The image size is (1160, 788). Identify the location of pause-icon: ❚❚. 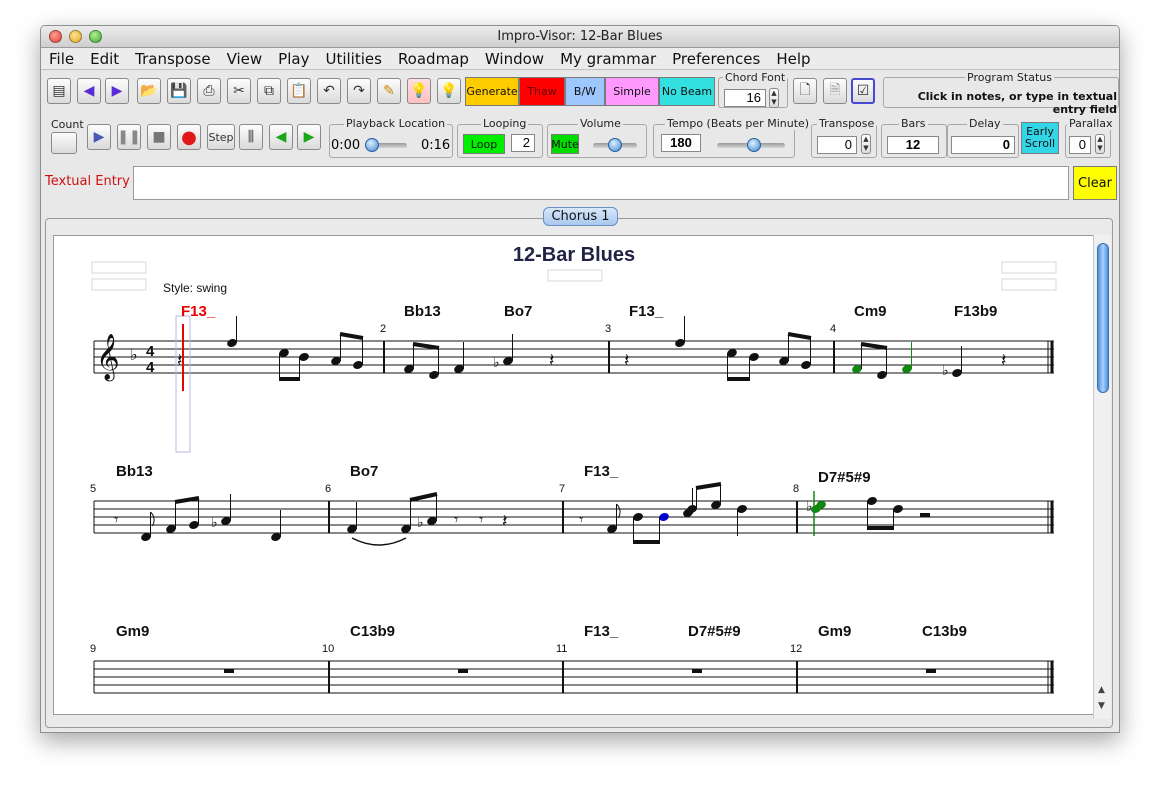
(129, 137).